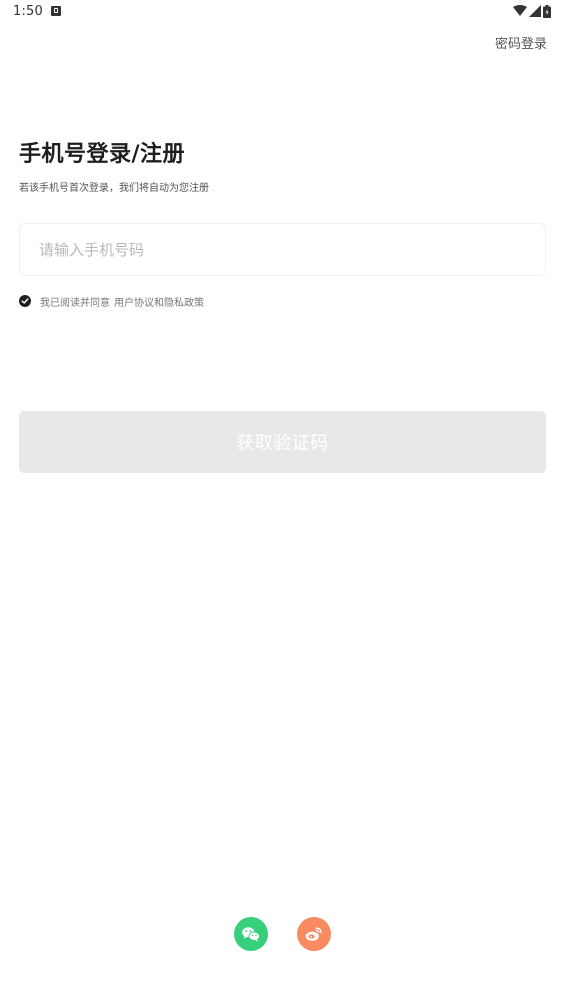  What do you see at coordinates (521, 42) in the screenshot?
I see `password-login-link: 密码登录` at bounding box center [521, 42].